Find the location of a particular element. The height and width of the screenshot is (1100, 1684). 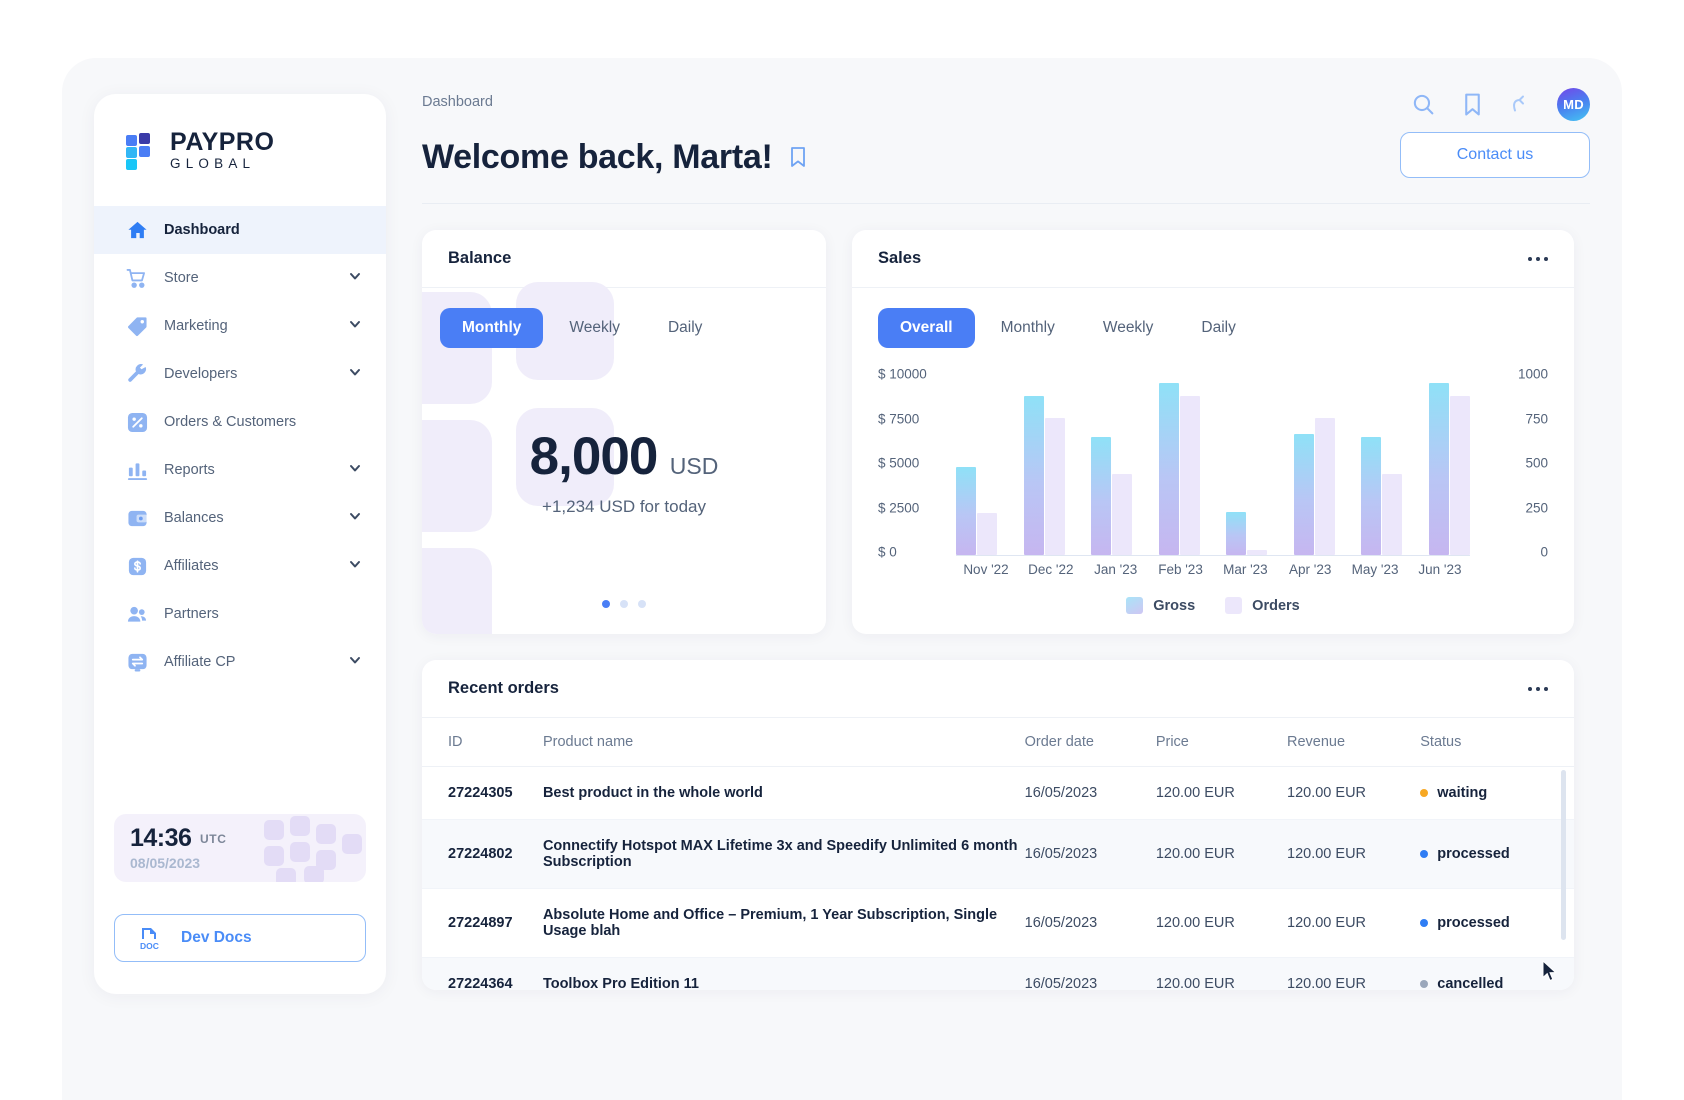

sidebar-item-label: Developers is located at coordinates (201, 374).